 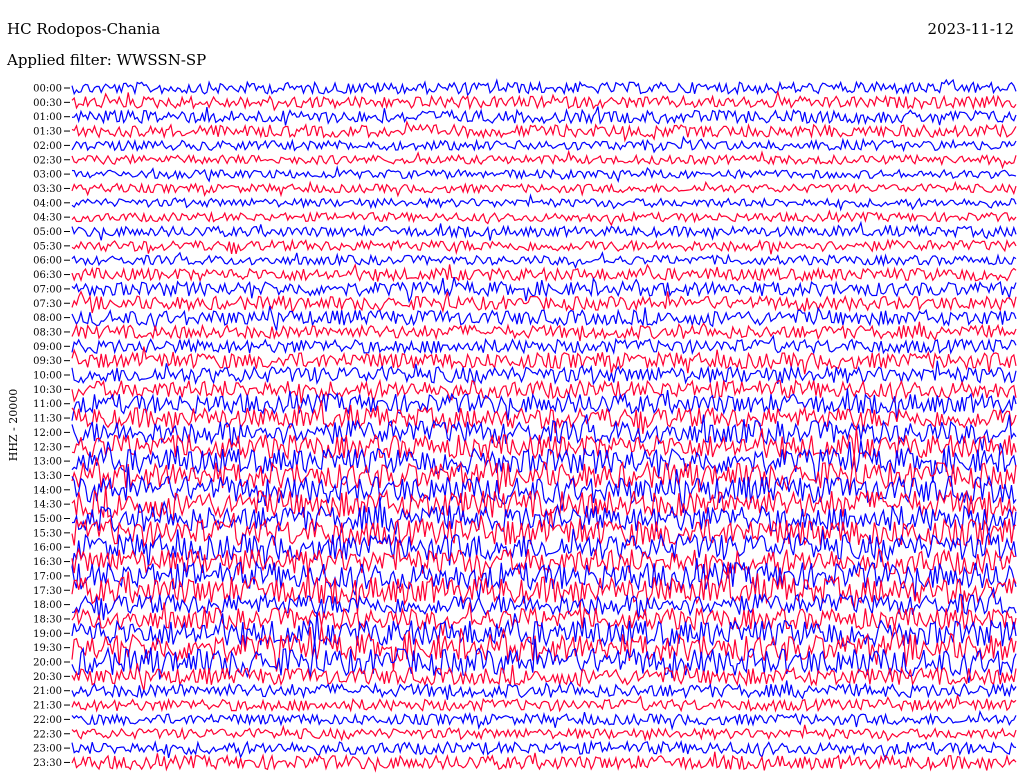 I want to click on tick-label: 07:00, so click(x=47, y=289).